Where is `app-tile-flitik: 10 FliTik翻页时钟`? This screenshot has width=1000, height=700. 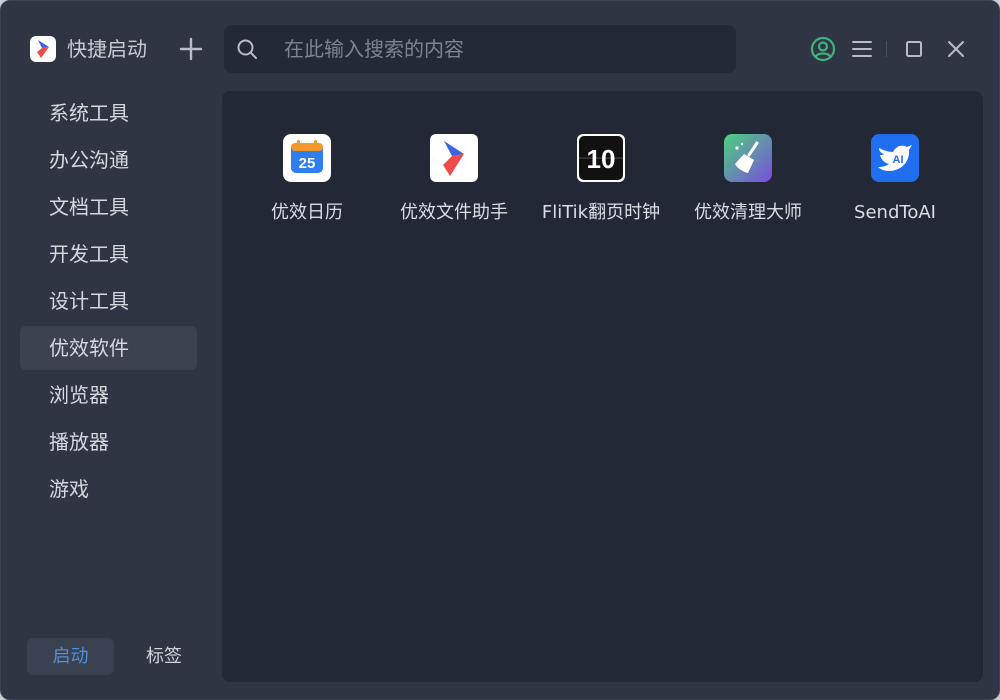
app-tile-flitik: 10 FliTik翻页时钟 is located at coordinates (601, 186).